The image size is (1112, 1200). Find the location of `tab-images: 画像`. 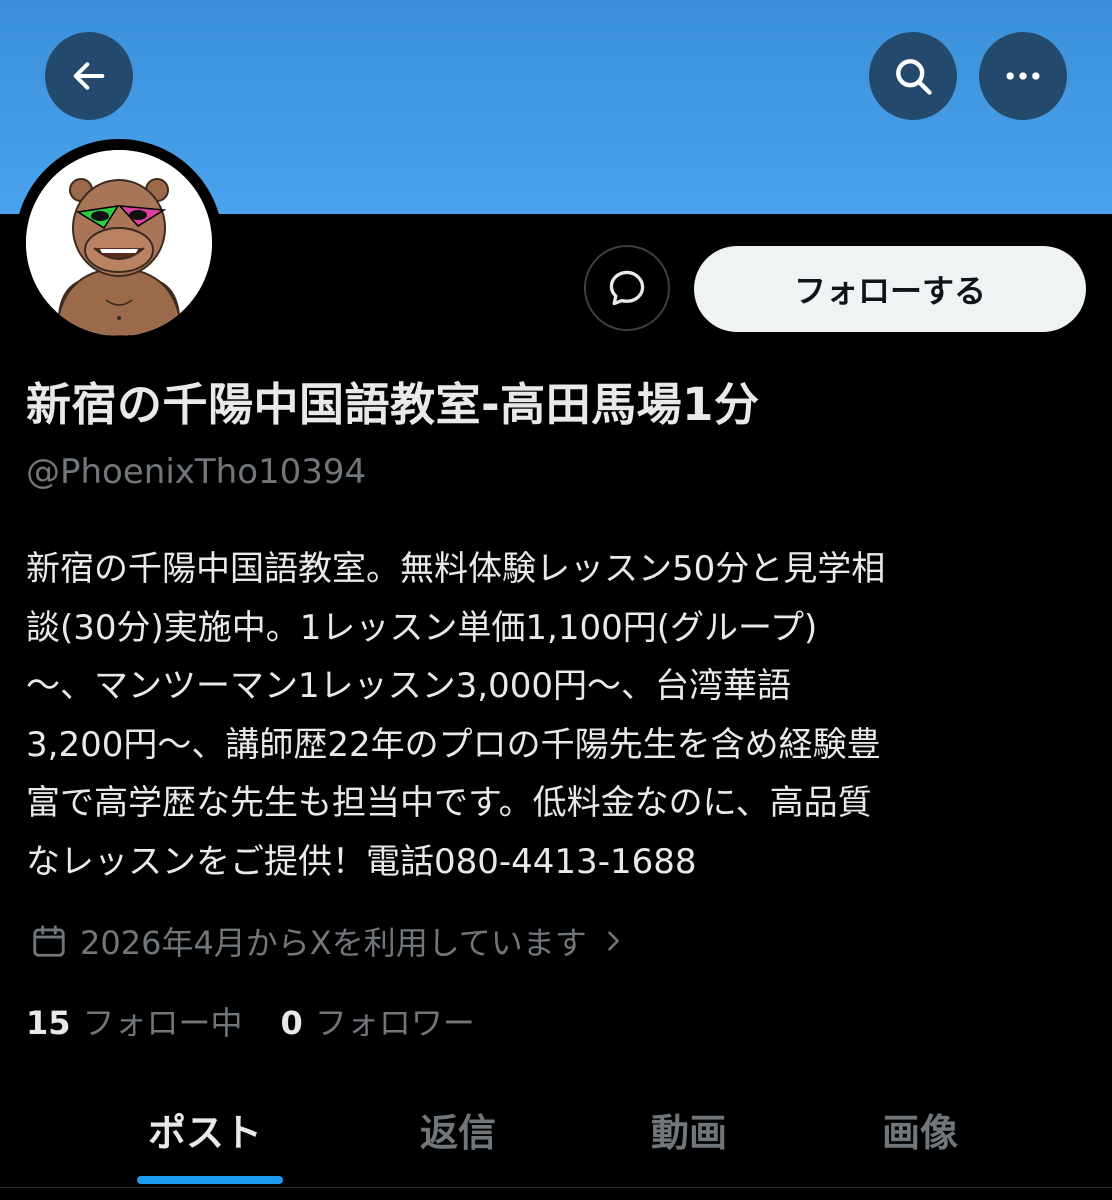

tab-images: 画像 is located at coordinates (920, 1129).